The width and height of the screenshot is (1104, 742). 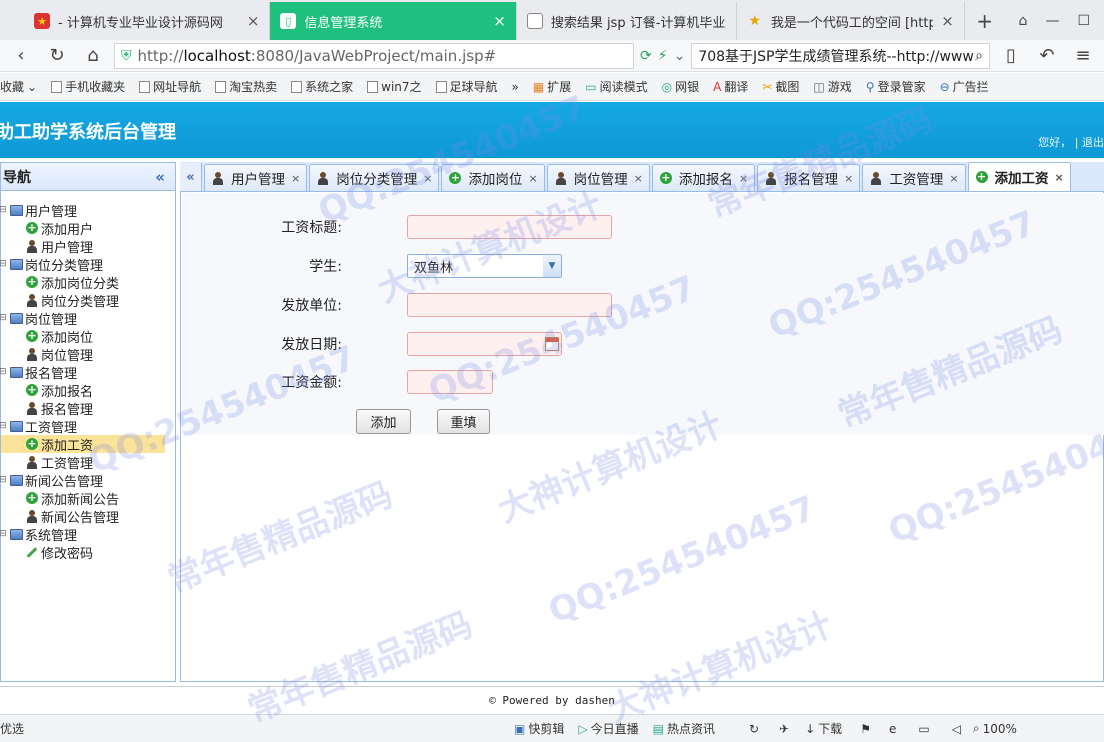 What do you see at coordinates (93, 56) in the screenshot?
I see `home-icon: ⌂` at bounding box center [93, 56].